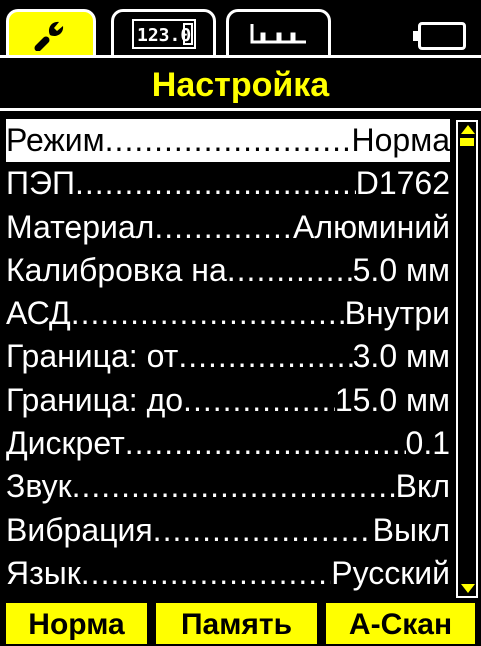 Image resolution: width=481 pixels, height=646 pixels. What do you see at coordinates (401, 356) in the screenshot?
I see `setting-value: 3.0 мм` at bounding box center [401, 356].